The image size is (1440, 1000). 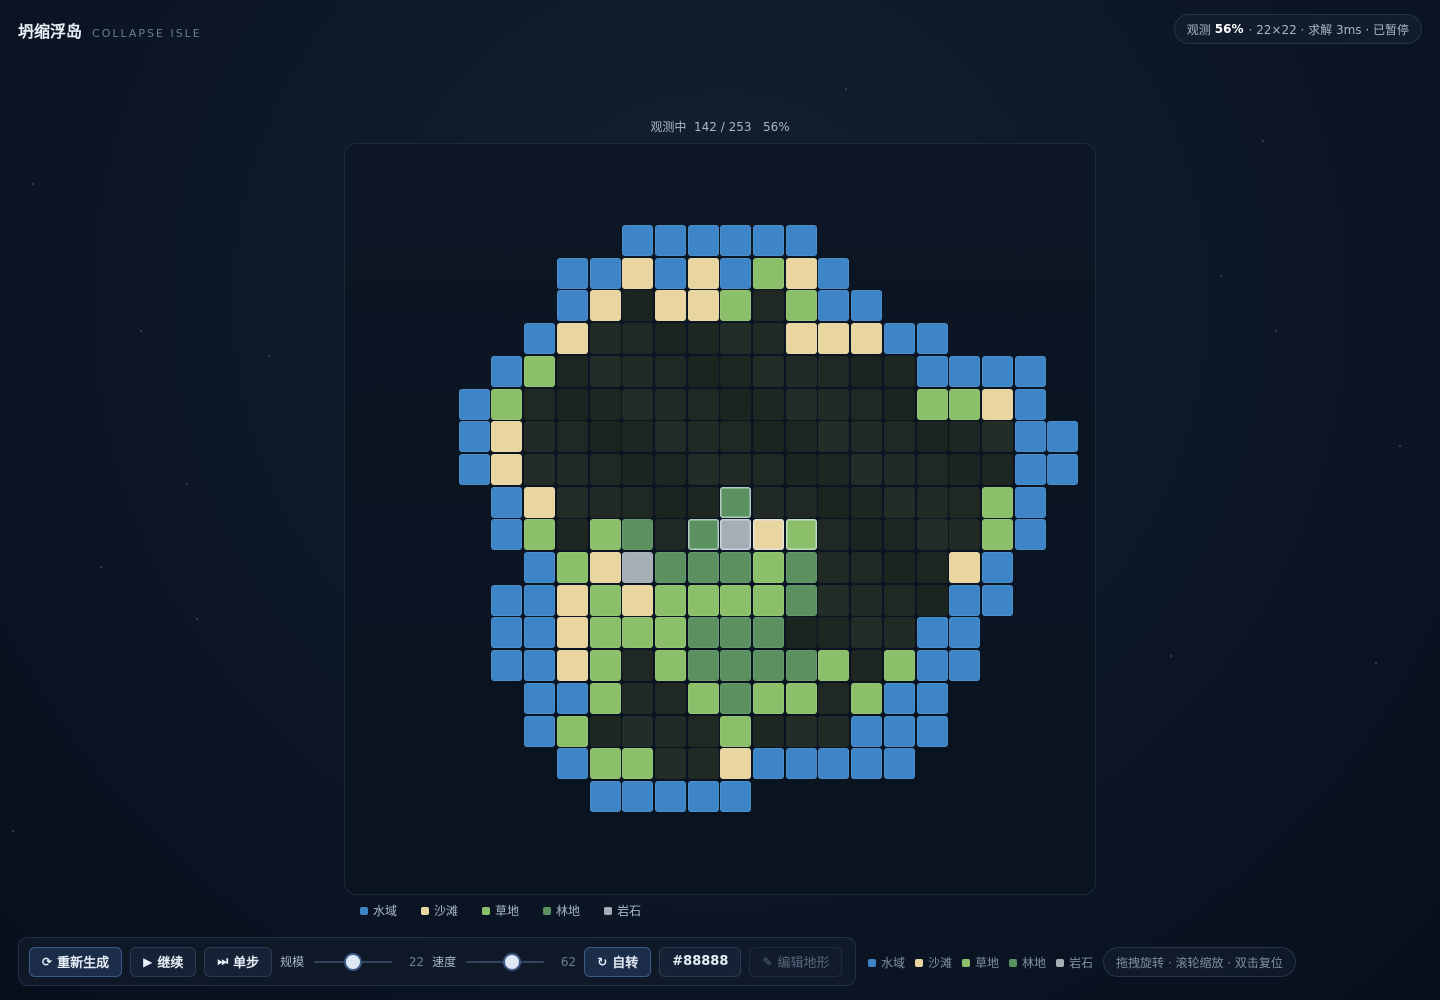 I want to click on edit-terrain-button: ✎ 编辑地形, so click(x=796, y=961).